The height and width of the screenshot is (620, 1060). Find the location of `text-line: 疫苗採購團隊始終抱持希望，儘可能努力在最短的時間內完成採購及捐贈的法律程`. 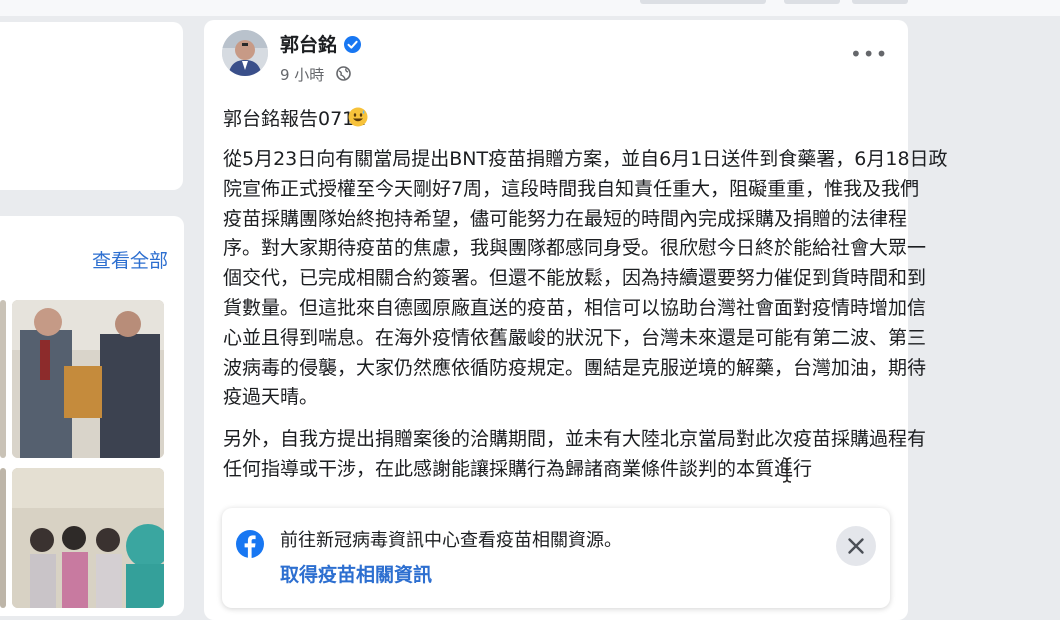

text-line: 疫苗採購團隊始終抱持希望，儘可能努力在最短的時間內完成採購及捐贈的法律程 is located at coordinates (565, 218).